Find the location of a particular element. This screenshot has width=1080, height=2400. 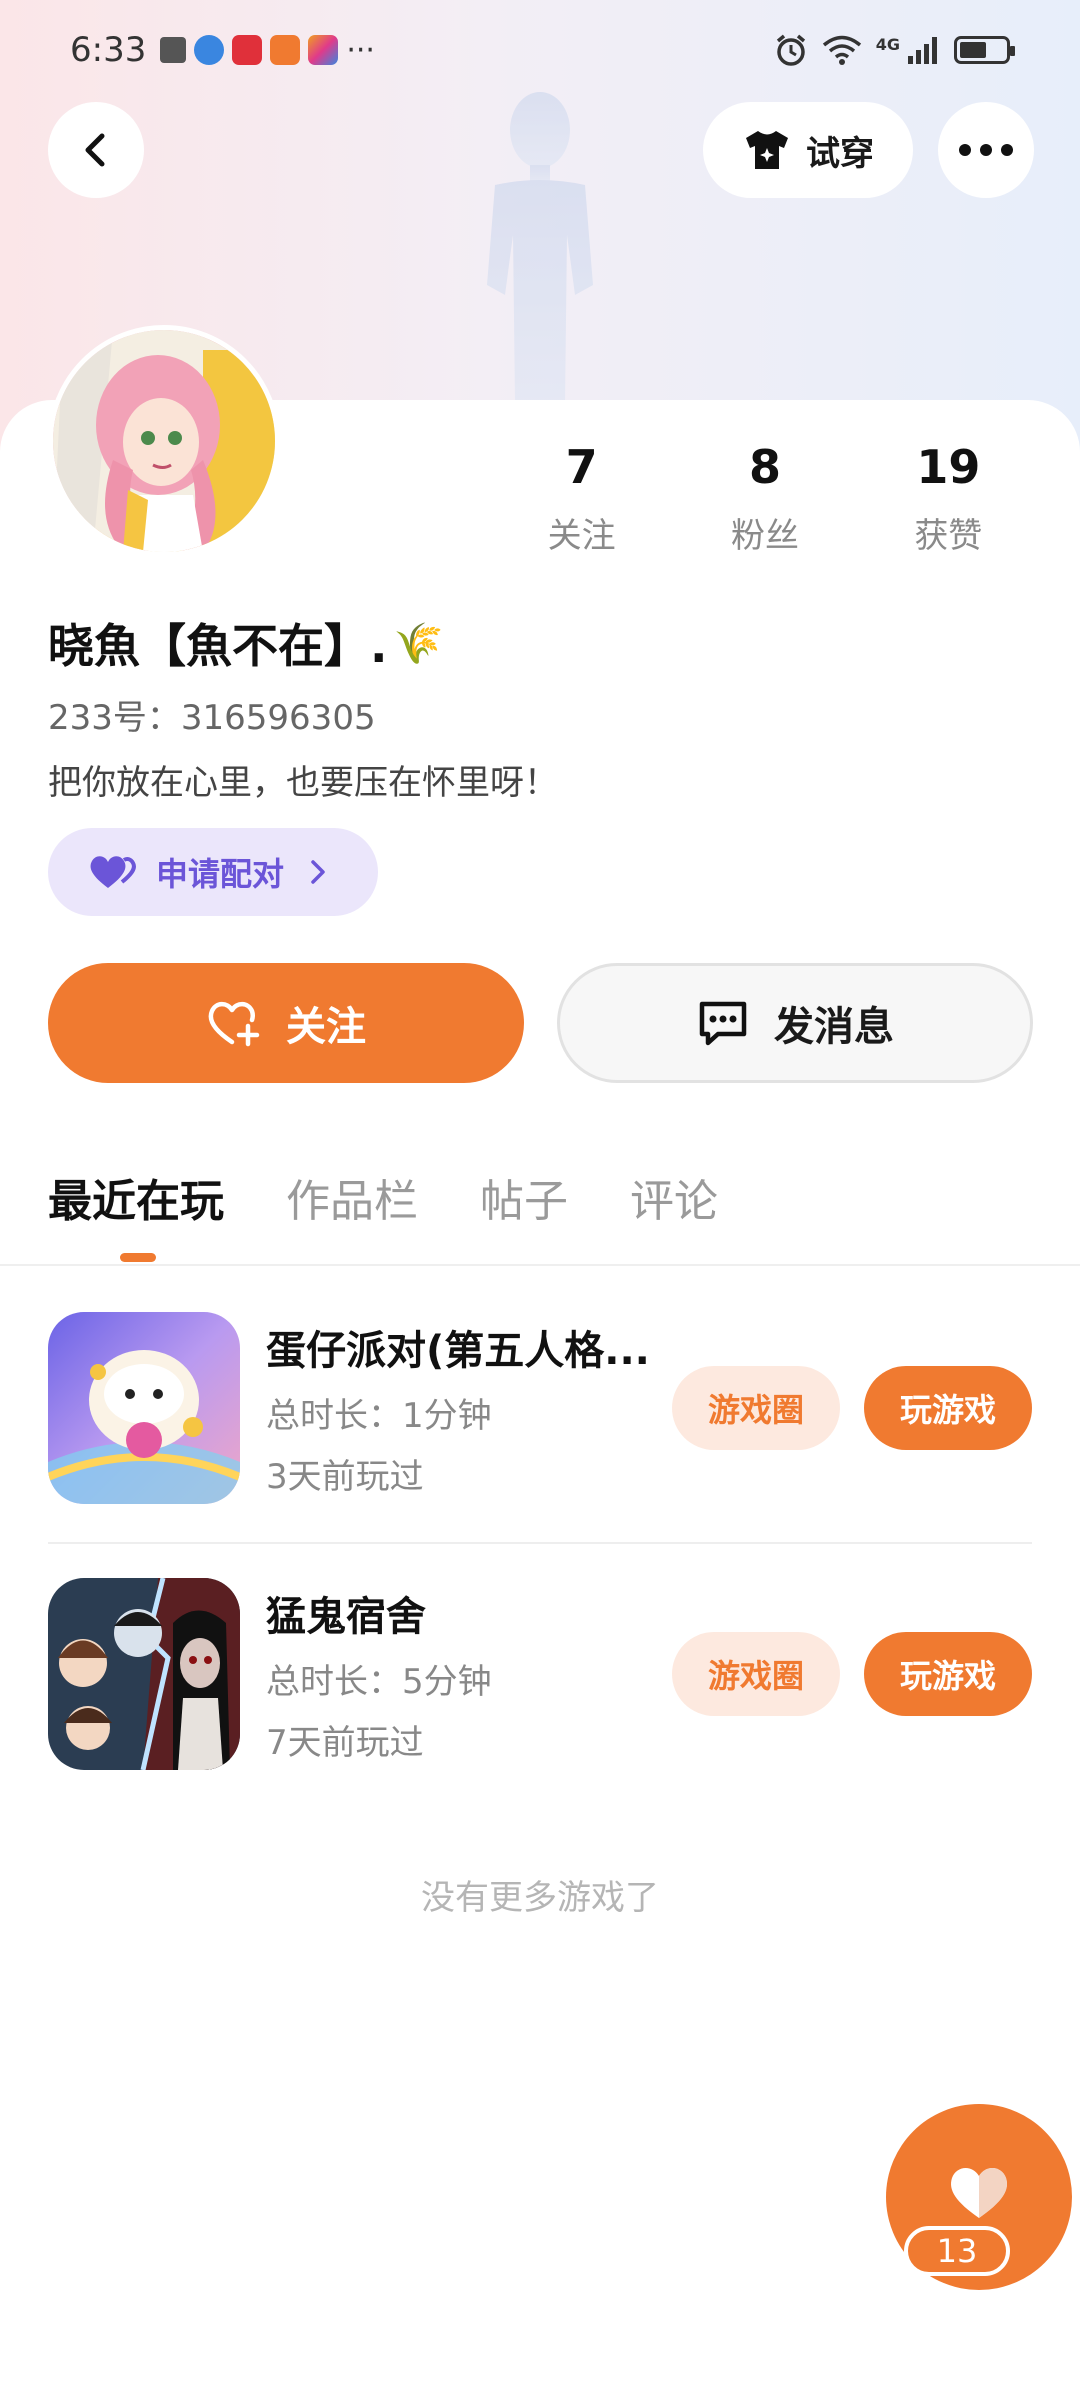

tab-works: 作品栏 is located at coordinates (352, 1197).